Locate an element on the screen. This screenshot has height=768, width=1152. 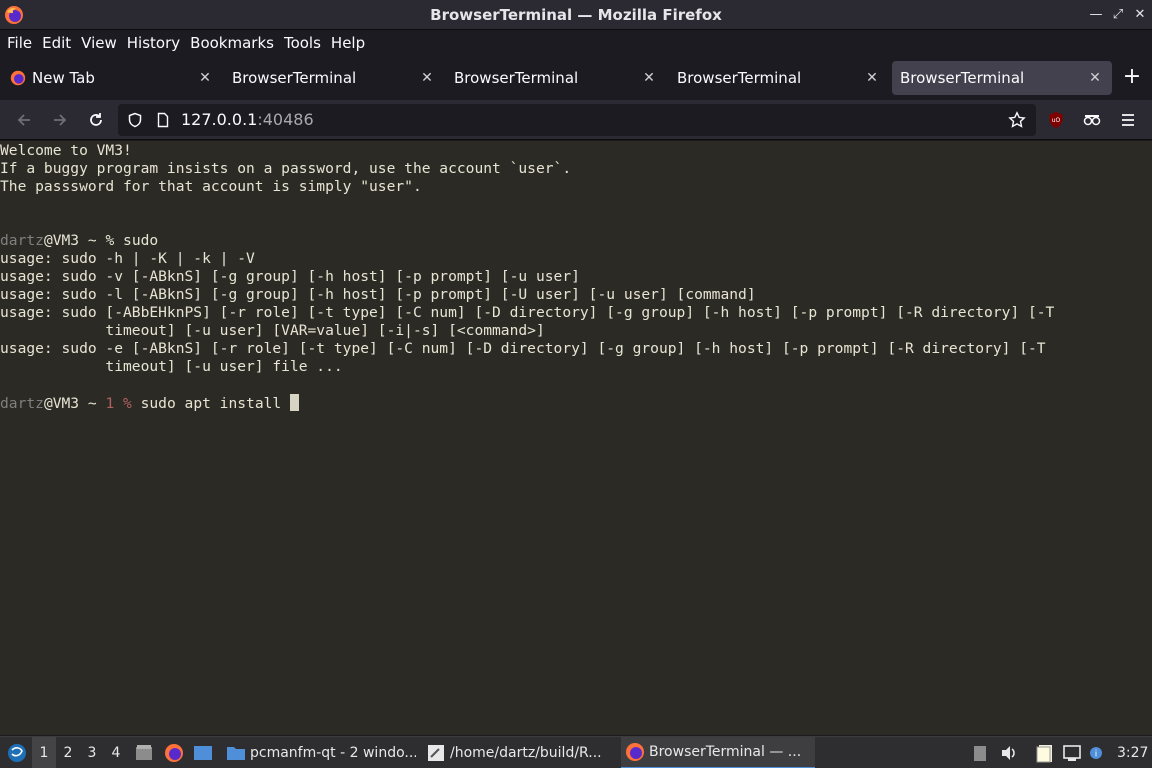
clock: 3:27 is located at coordinates (1132, 752).